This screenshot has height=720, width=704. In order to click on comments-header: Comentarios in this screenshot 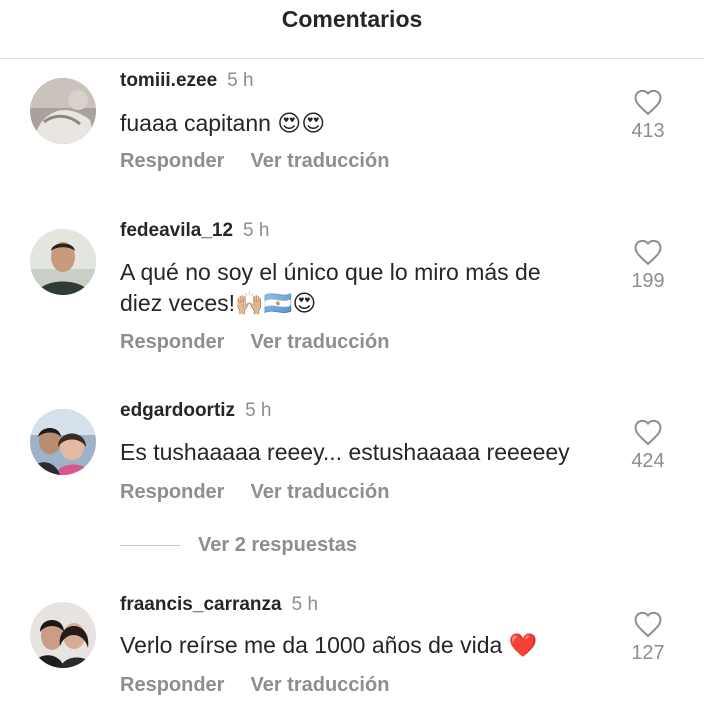, I will do `click(352, 29)`.